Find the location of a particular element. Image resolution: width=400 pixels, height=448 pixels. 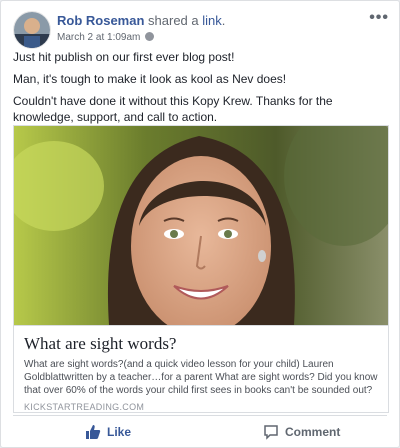

preview-domain: KICKSTARTREADING.COM is located at coordinates (84, 407).